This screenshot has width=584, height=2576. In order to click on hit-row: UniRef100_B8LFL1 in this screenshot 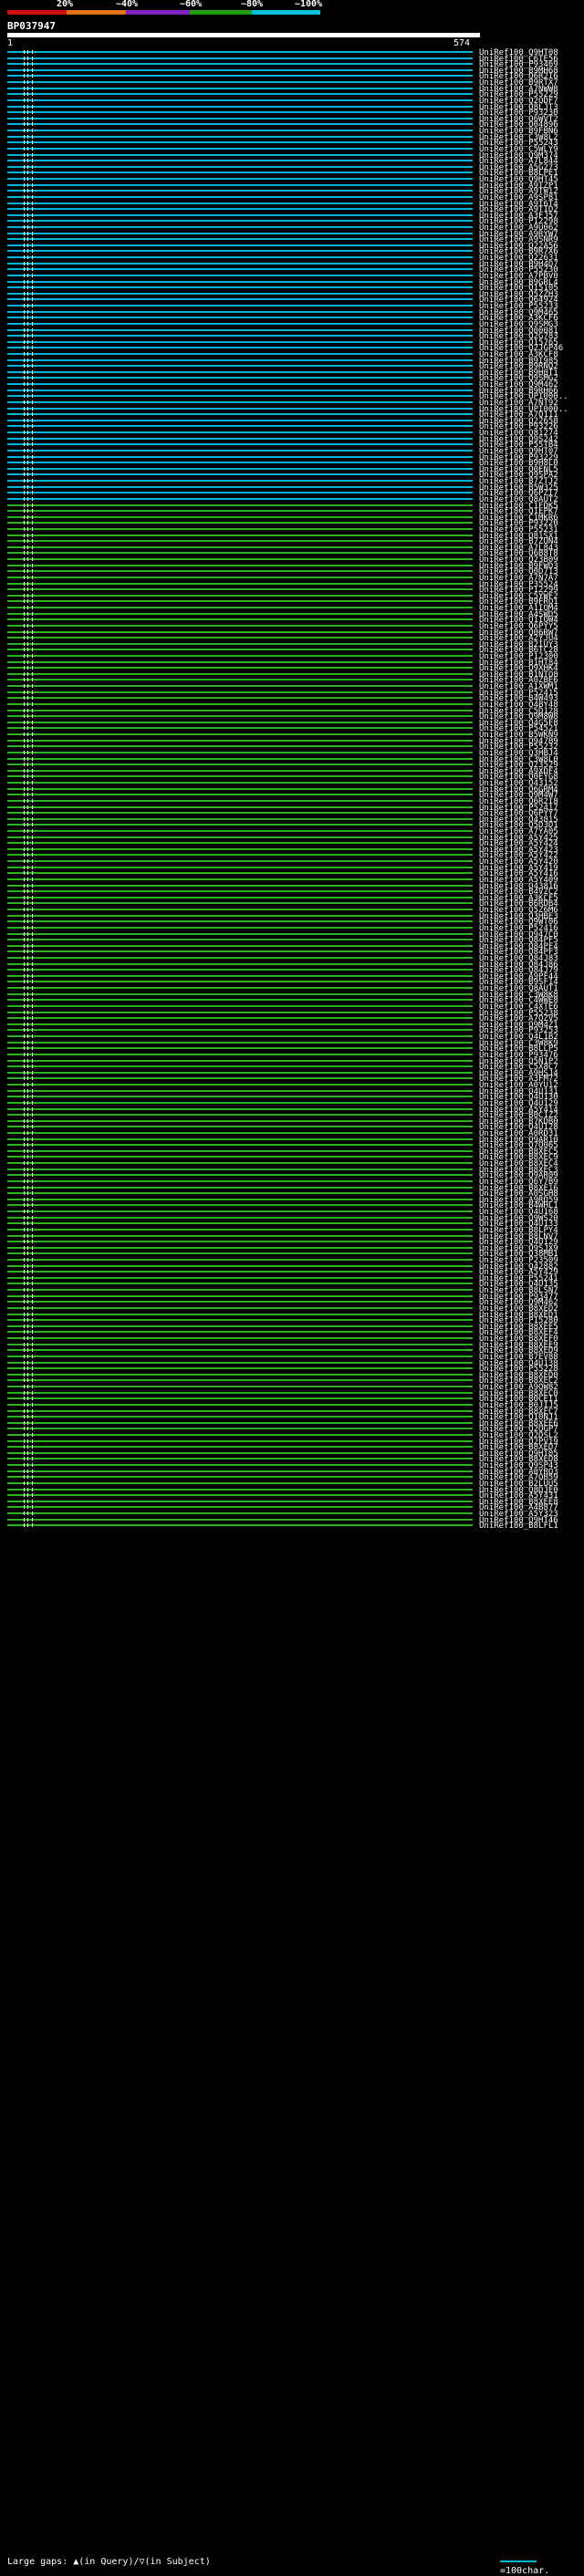, I will do `click(292, 1526)`.